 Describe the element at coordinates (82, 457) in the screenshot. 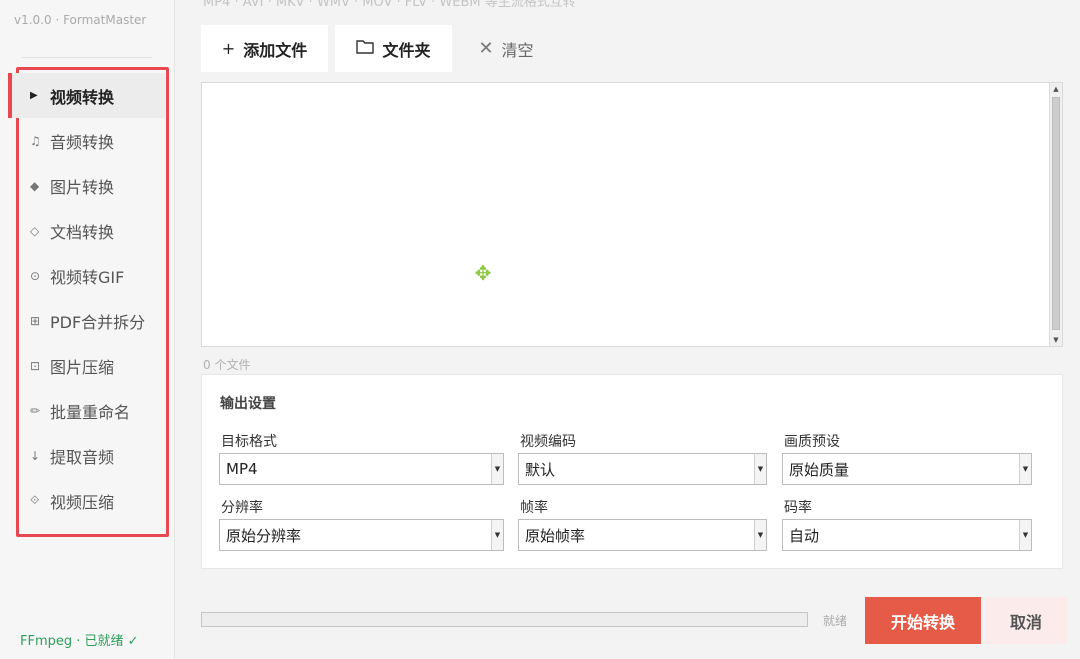

I see `sidebar-item-label: 提取音频` at that location.